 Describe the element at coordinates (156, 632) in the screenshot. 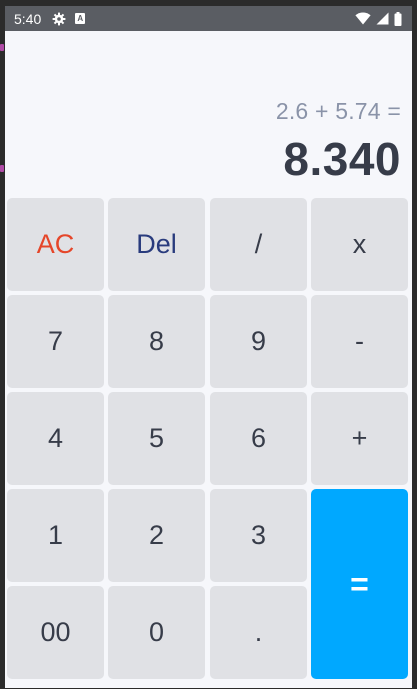

I see `zero-button: 0` at that location.